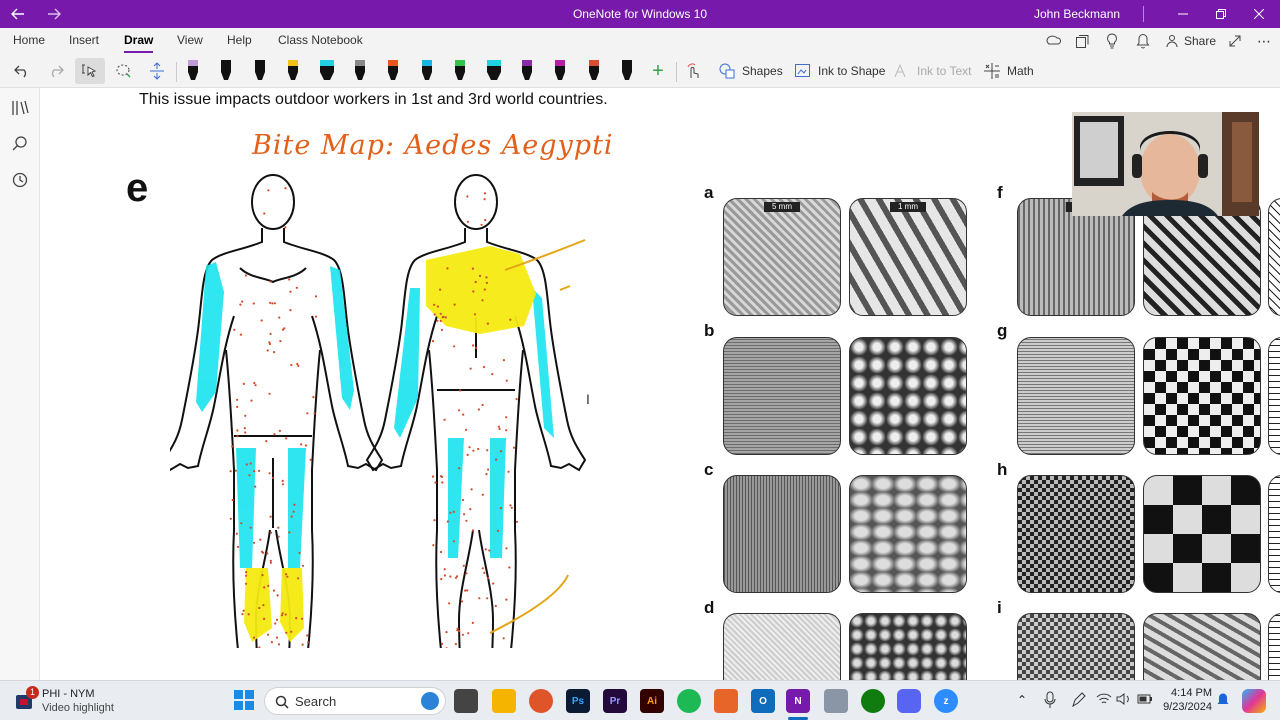 Image resolution: width=1280 pixels, height=720 pixels. I want to click on photoshop-icon: Ps, so click(578, 701).